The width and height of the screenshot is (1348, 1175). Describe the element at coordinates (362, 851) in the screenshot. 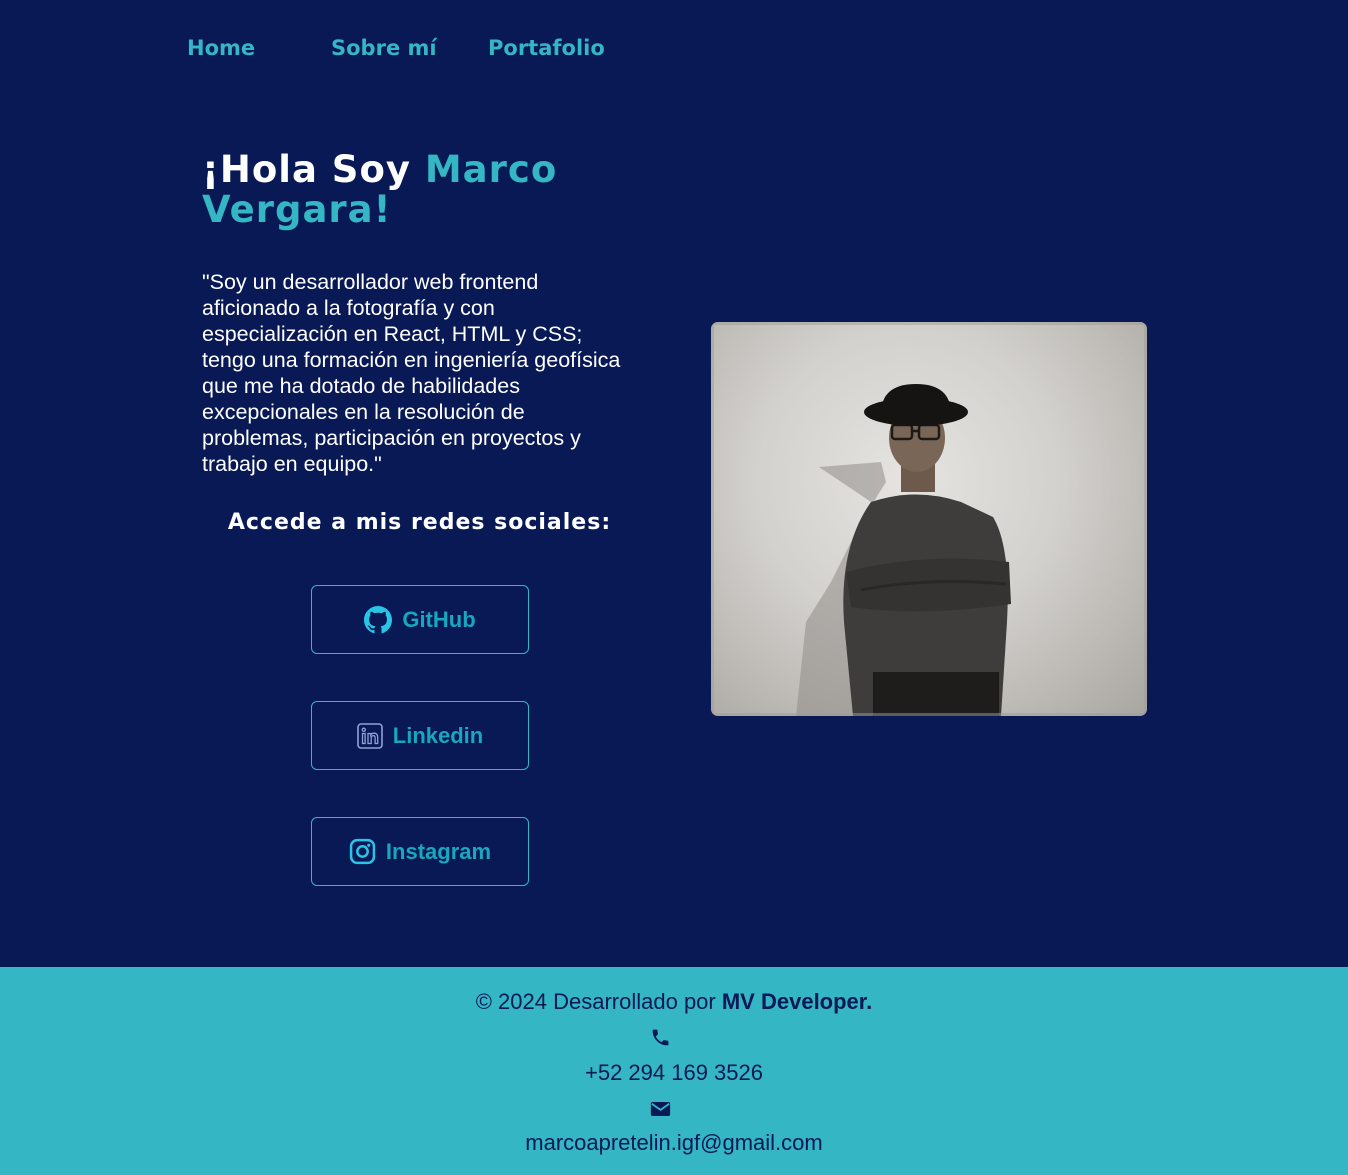

I see `instagram-icon` at that location.